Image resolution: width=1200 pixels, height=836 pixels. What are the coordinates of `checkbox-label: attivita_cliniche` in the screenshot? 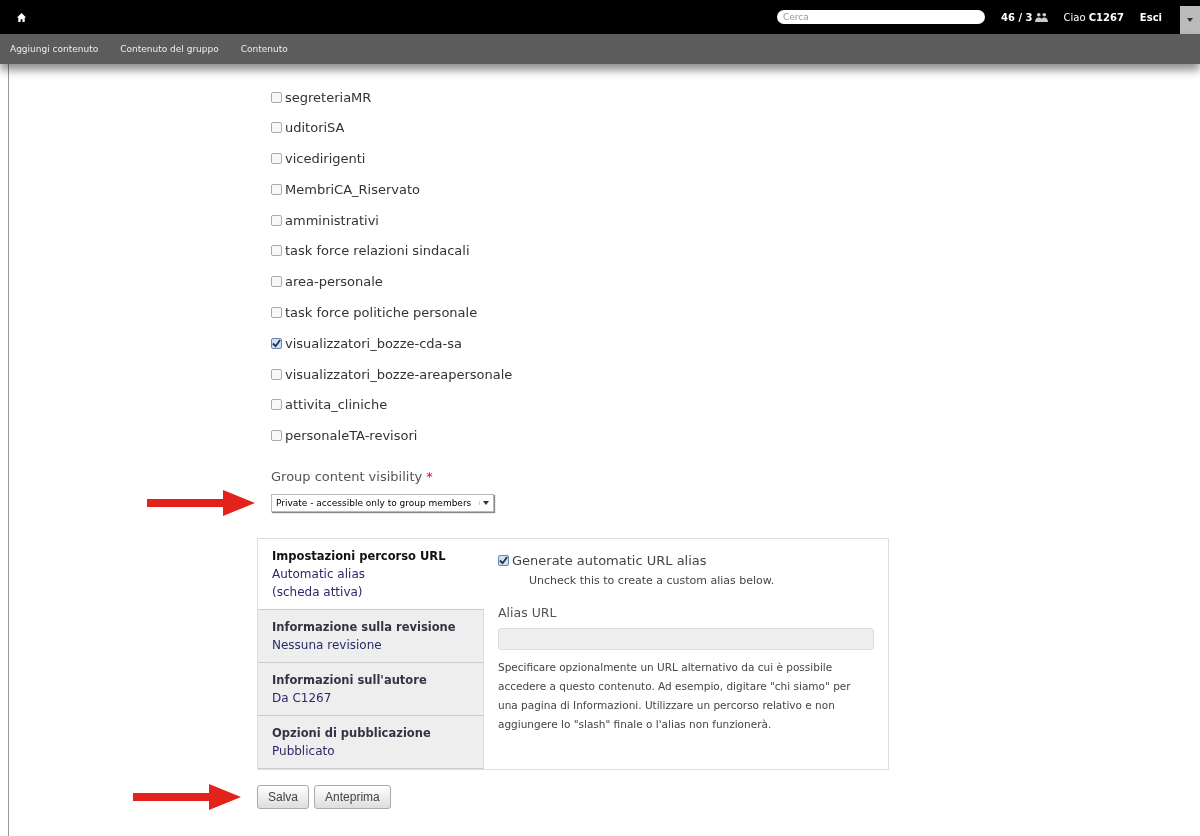 It's located at (336, 405).